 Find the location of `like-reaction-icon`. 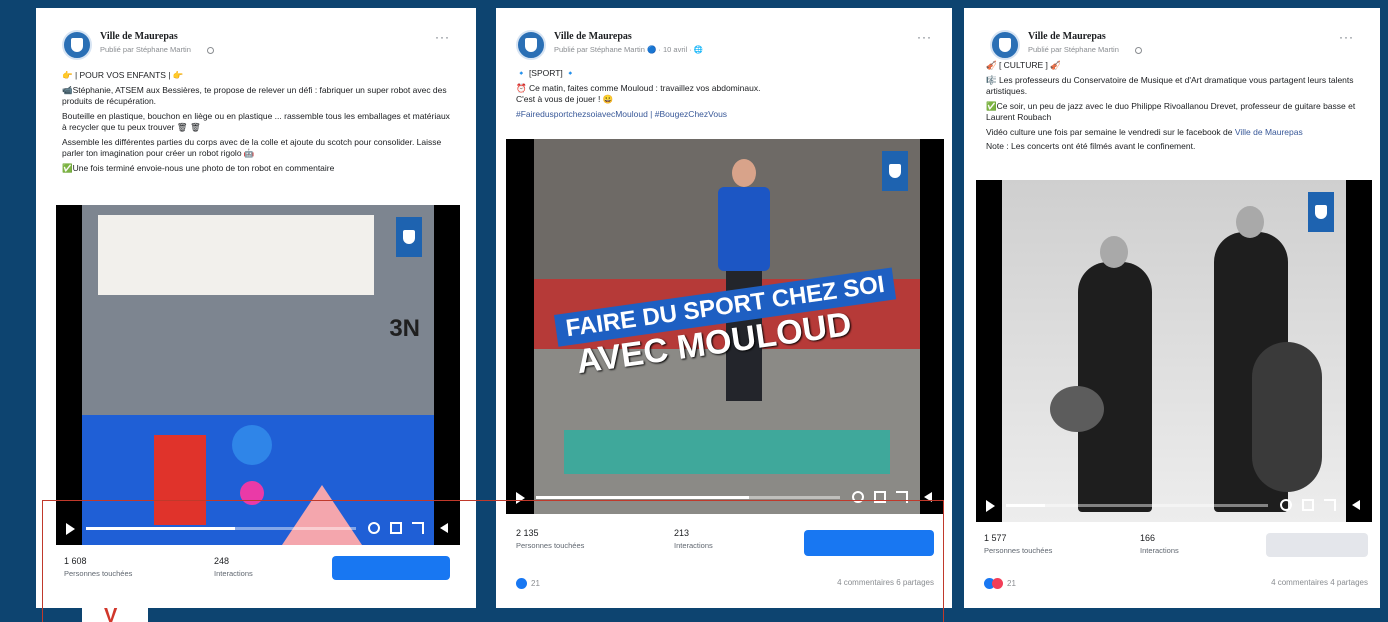

like-reaction-icon is located at coordinates (521, 583).